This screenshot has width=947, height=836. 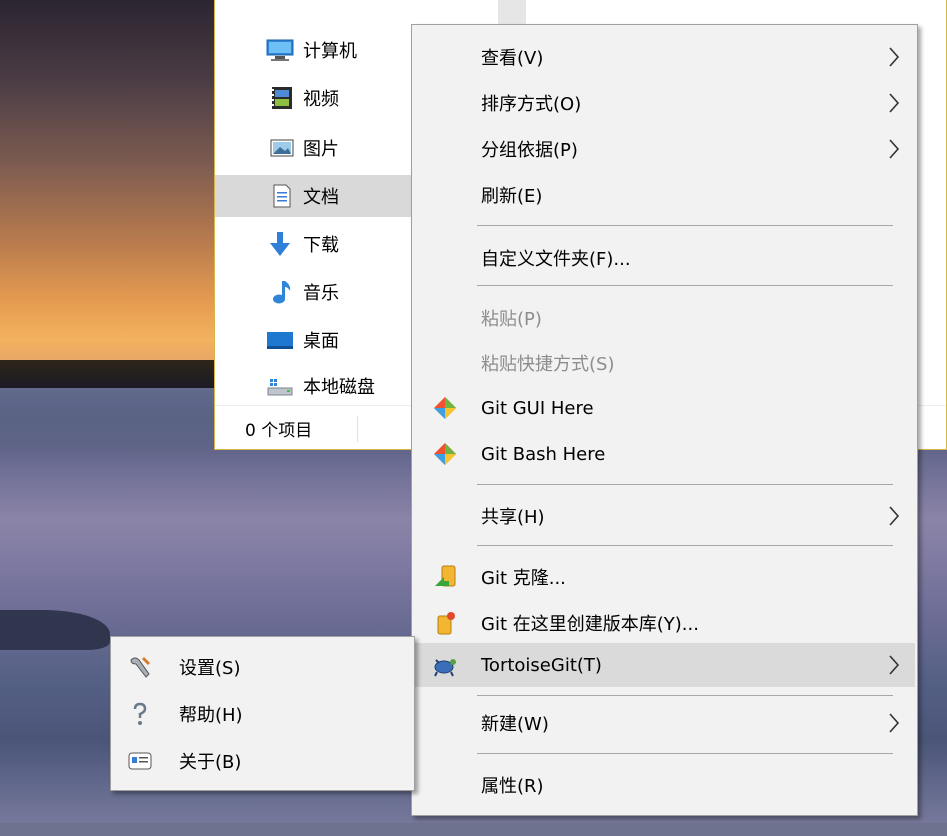 I want to click on menu-item-refresh: 刷新(E), so click(x=664, y=195).